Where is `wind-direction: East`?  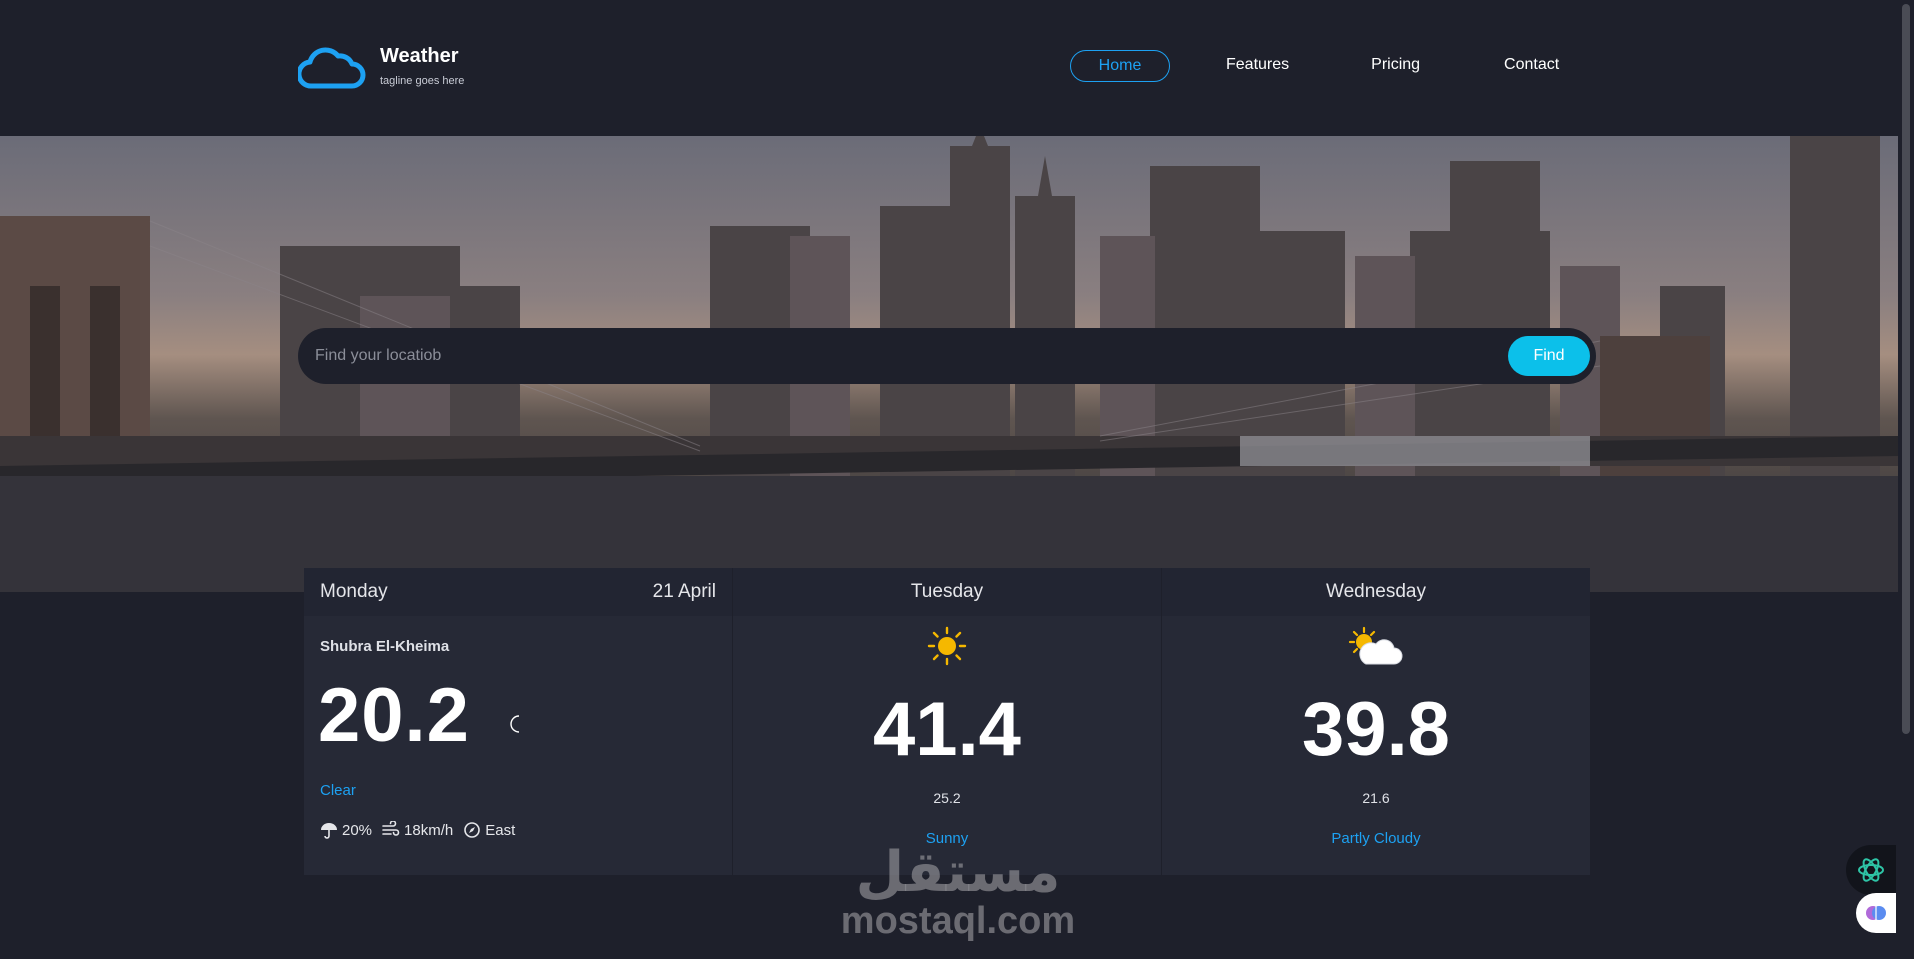 wind-direction: East is located at coordinates (500, 830).